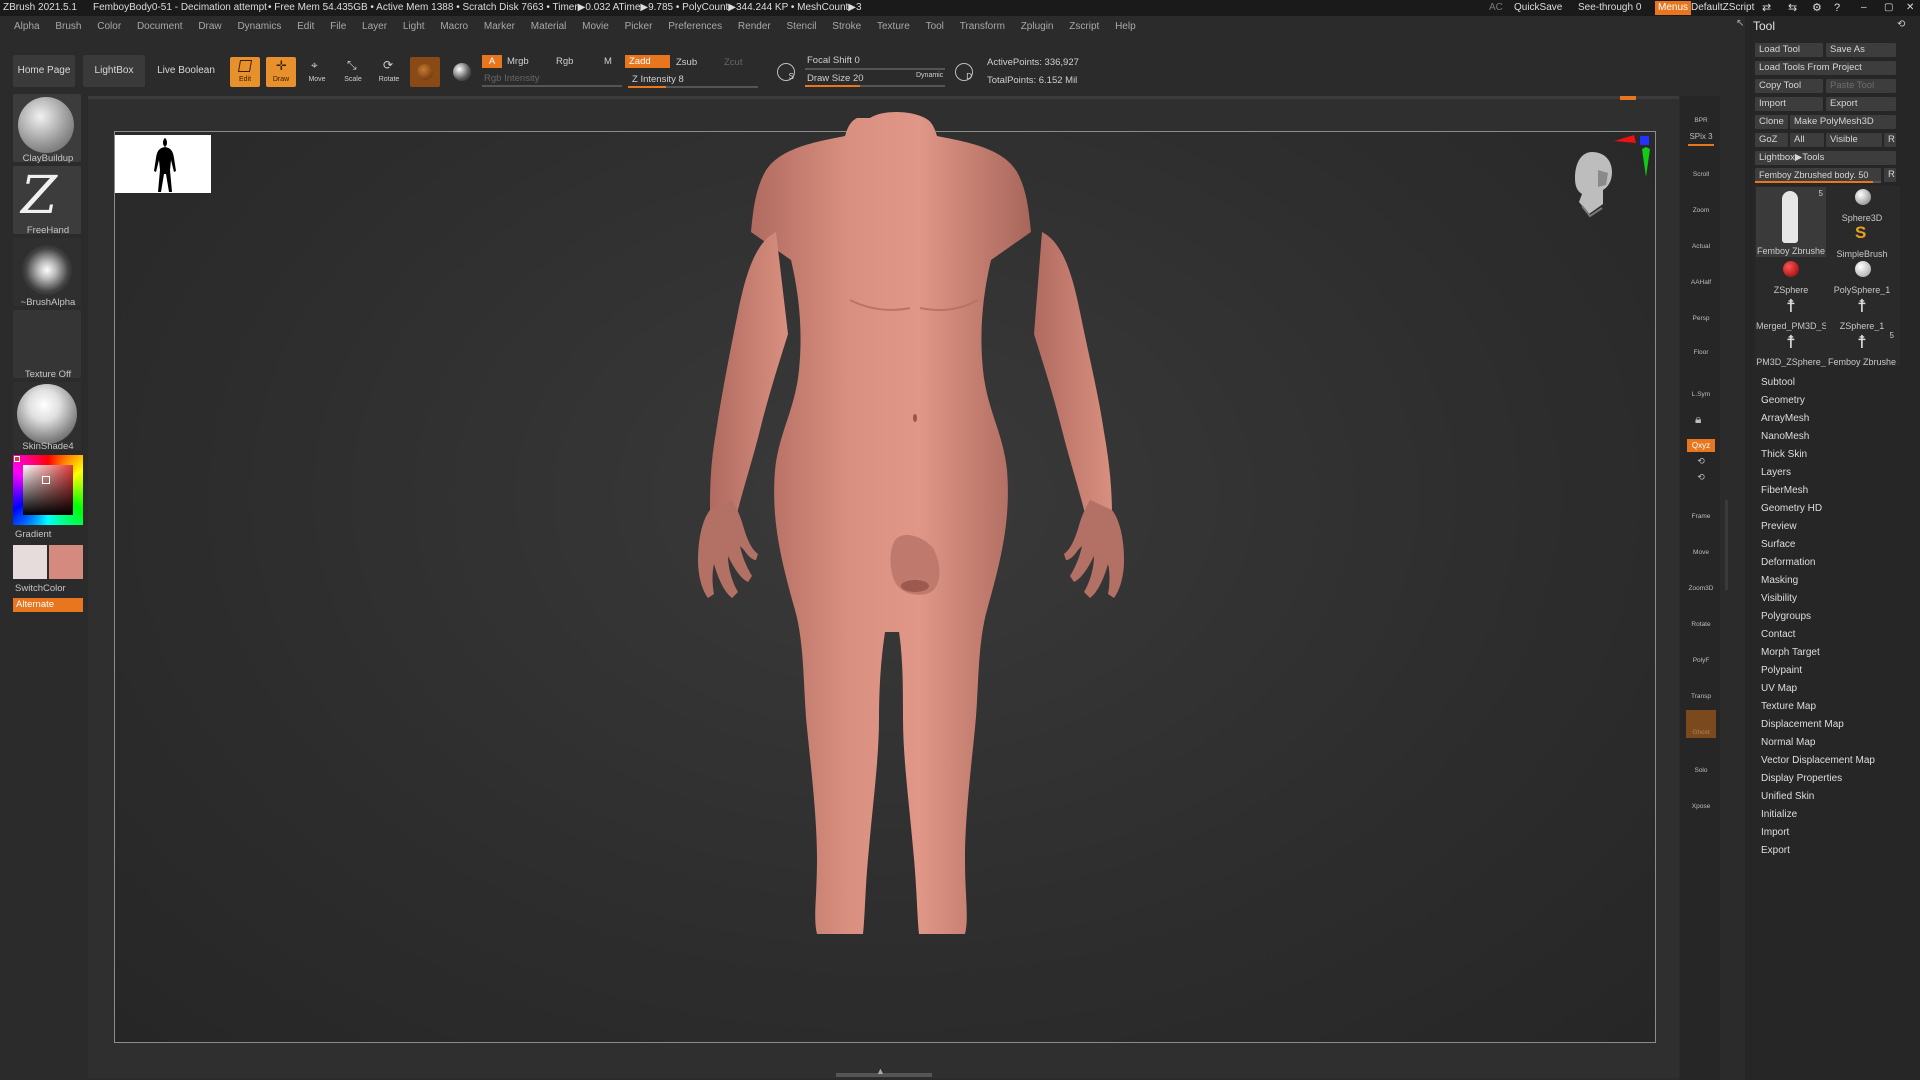 The height and width of the screenshot is (1080, 1920). I want to click on floor-button: Floor, so click(1701, 344).